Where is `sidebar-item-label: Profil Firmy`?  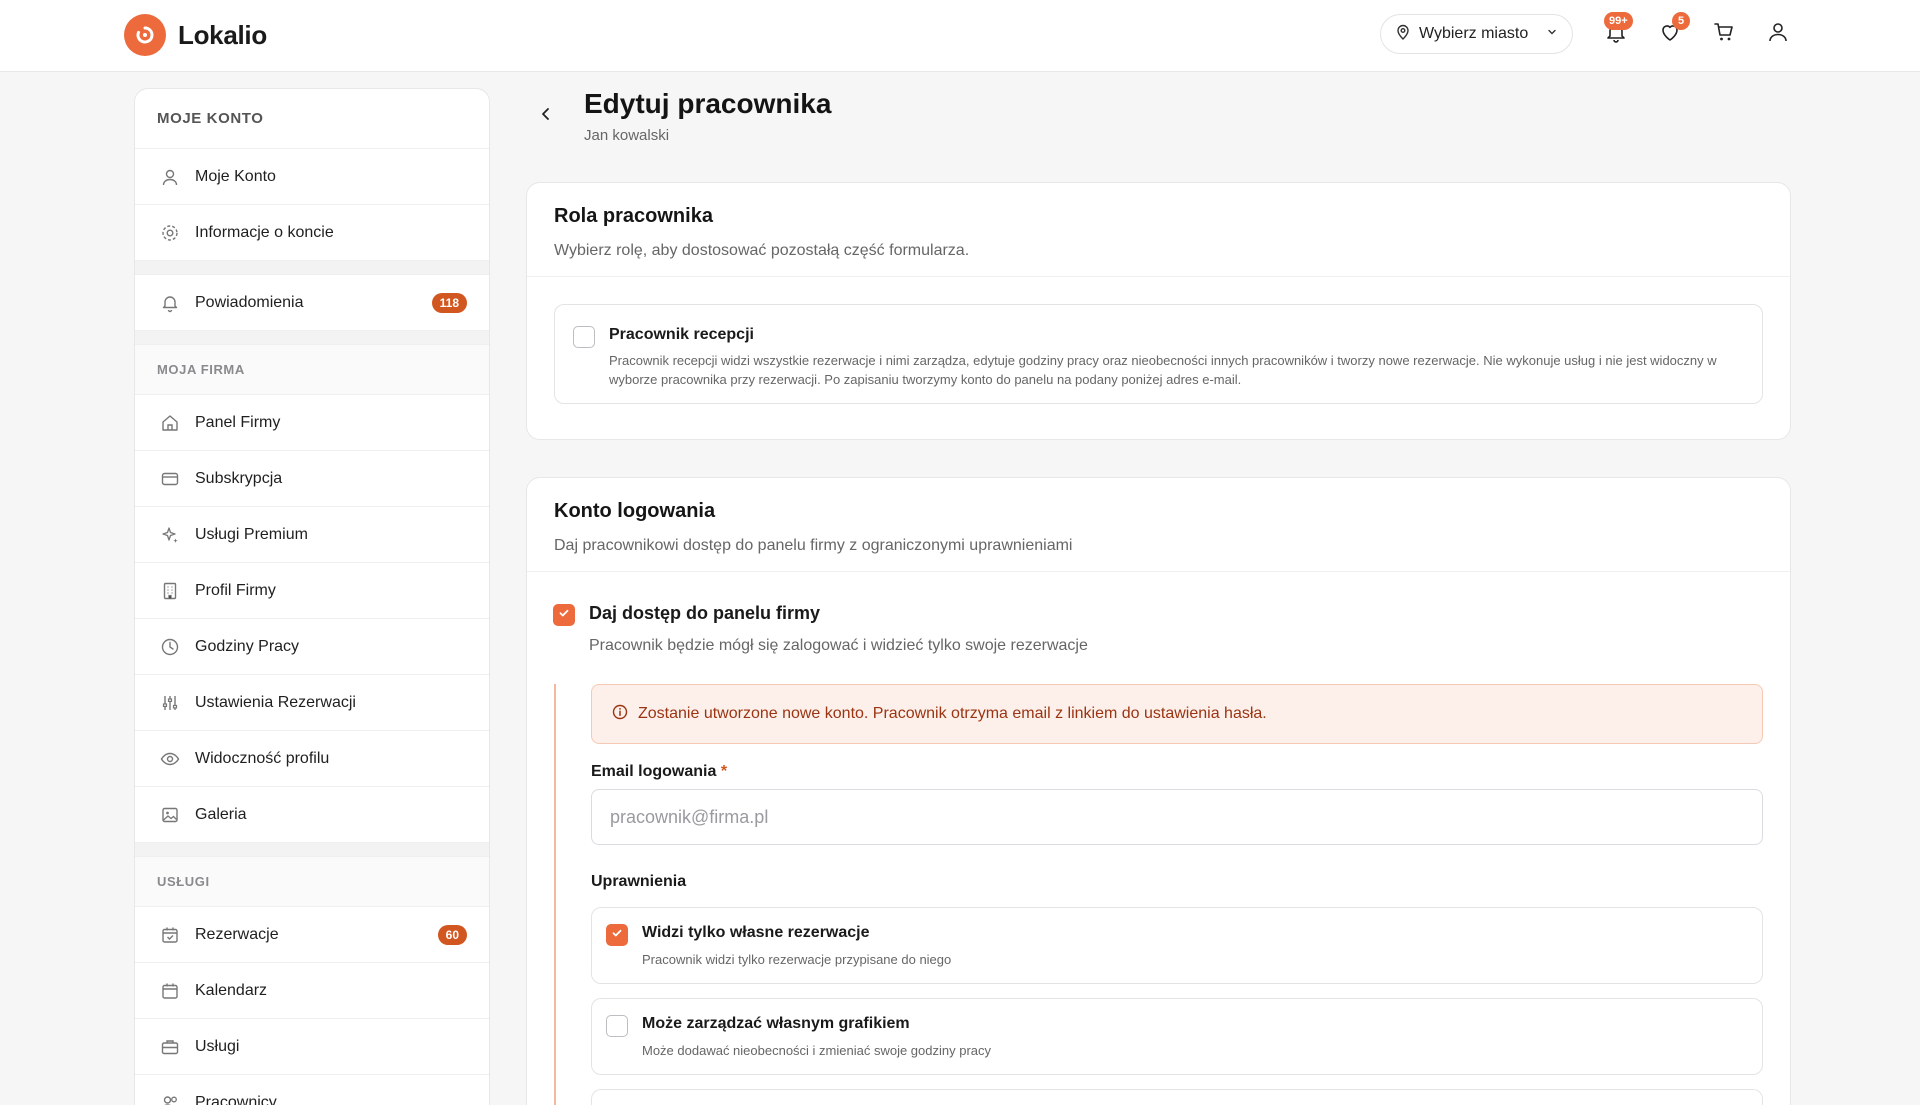 sidebar-item-label: Profil Firmy is located at coordinates (235, 590).